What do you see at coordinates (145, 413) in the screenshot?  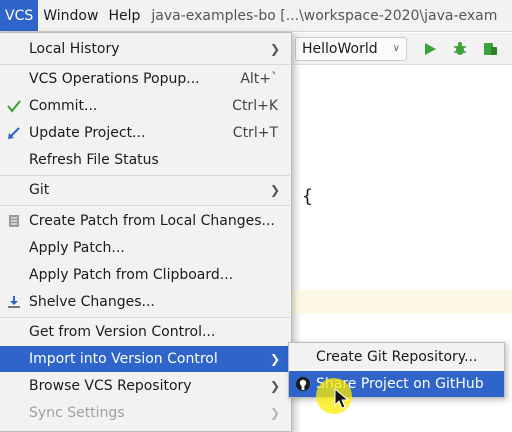 I see `menu-item-sync-settings: Sync Settings ❯` at bounding box center [145, 413].